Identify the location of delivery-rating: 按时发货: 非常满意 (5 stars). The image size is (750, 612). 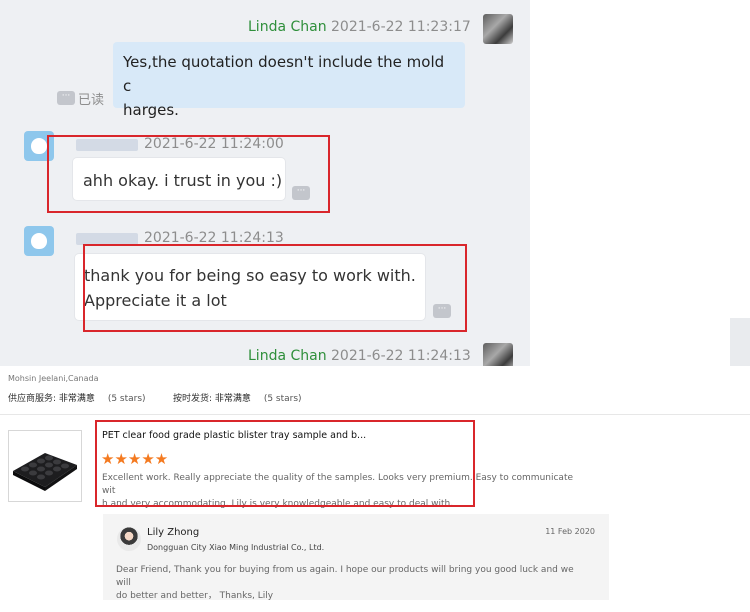
(237, 397).